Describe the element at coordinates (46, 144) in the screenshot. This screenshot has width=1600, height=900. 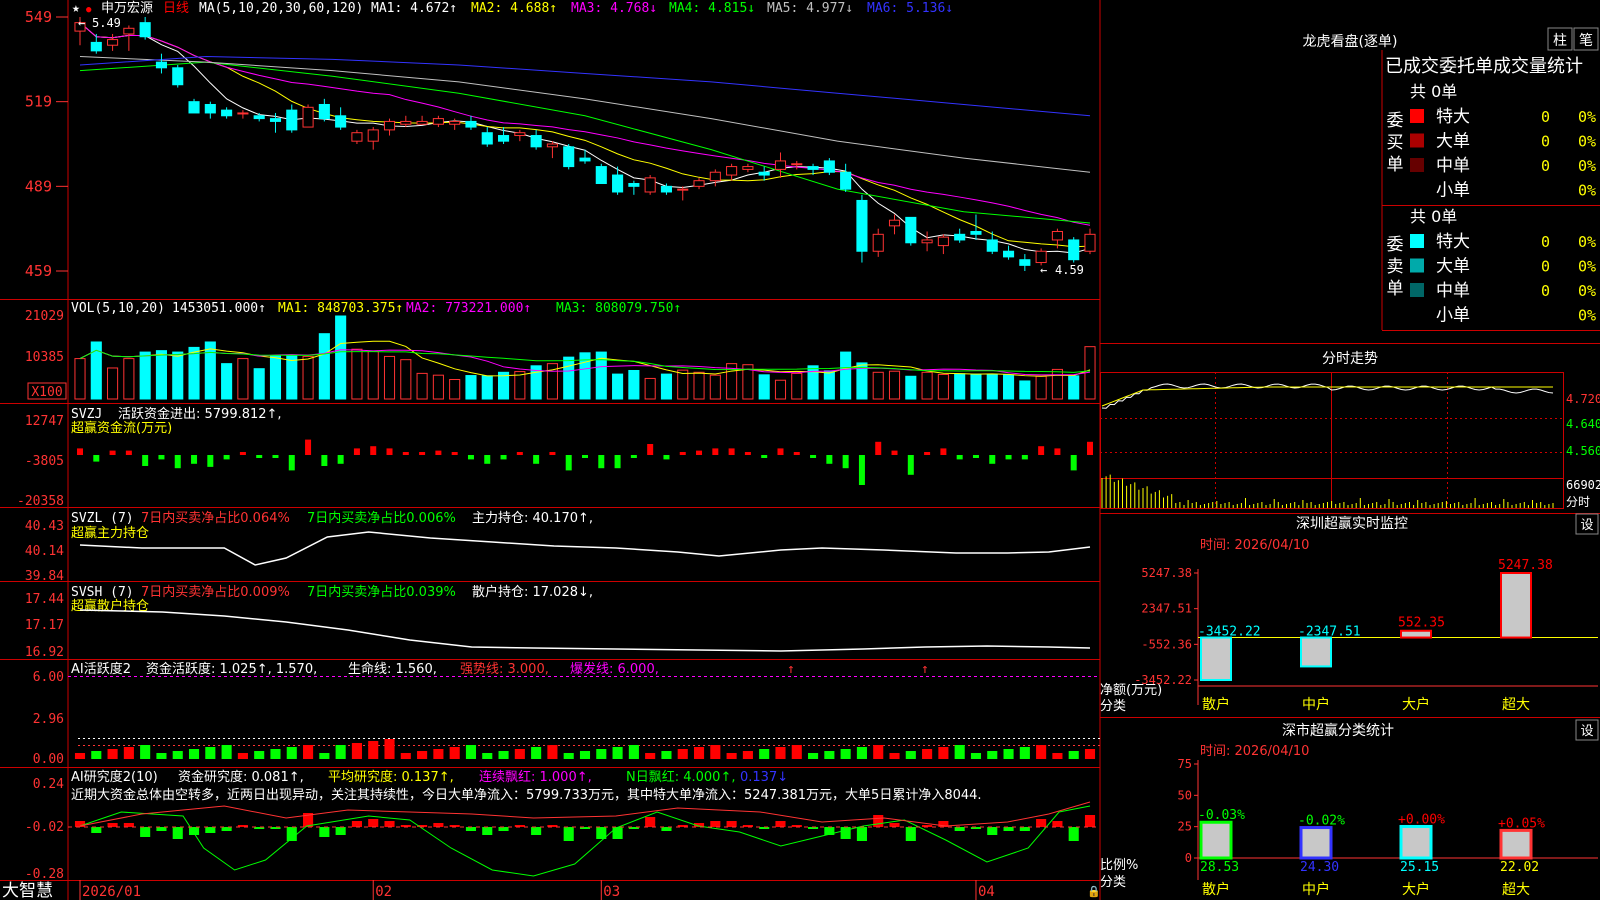
I see `kline-y-axis: 549 519 489 459` at that location.